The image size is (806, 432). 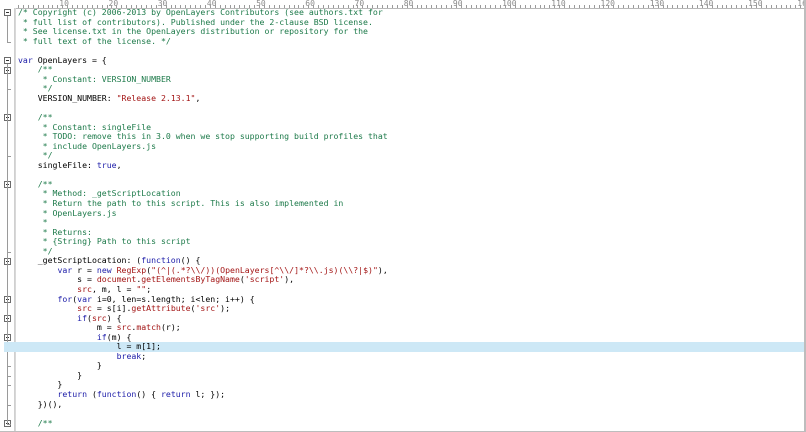 I want to click on code-line: */, so click(x=411, y=155).